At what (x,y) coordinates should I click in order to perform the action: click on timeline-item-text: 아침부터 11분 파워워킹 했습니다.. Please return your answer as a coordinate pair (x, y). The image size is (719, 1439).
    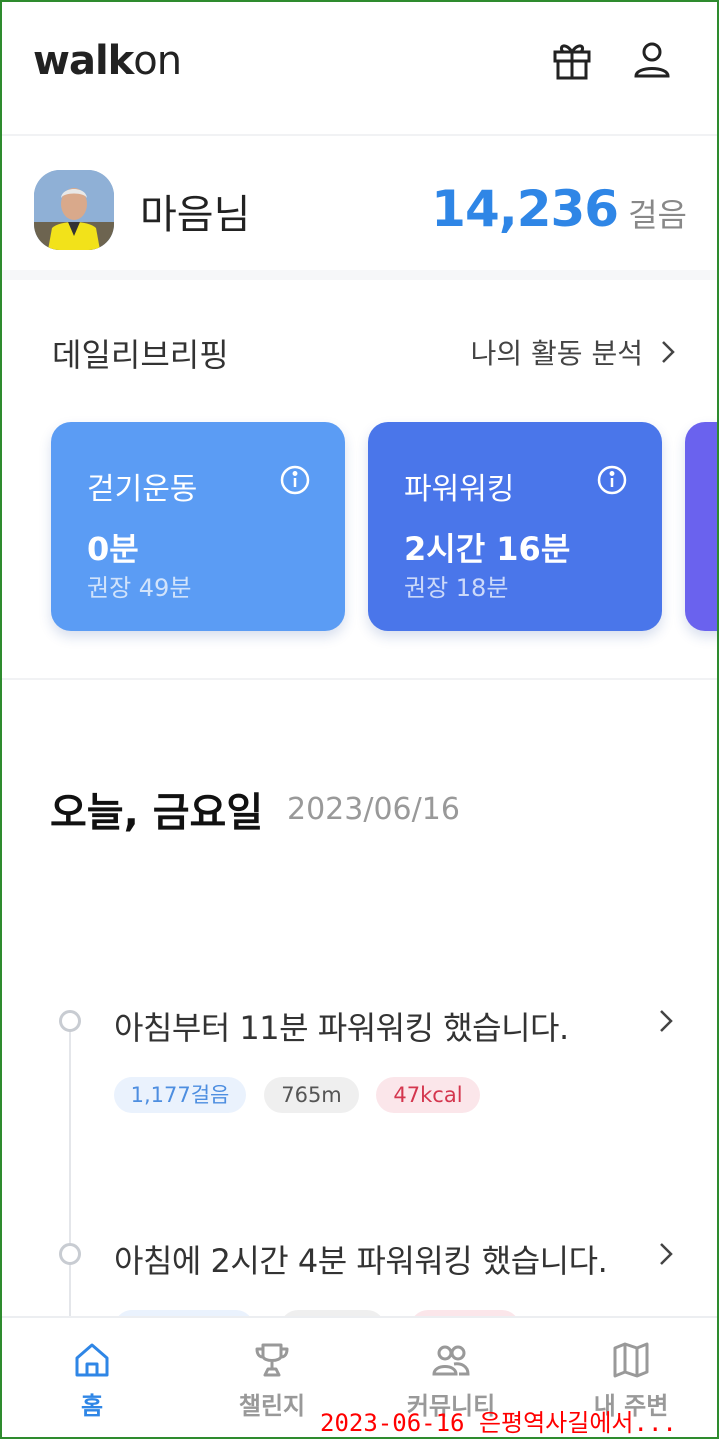
    Looking at the image, I should click on (341, 1028).